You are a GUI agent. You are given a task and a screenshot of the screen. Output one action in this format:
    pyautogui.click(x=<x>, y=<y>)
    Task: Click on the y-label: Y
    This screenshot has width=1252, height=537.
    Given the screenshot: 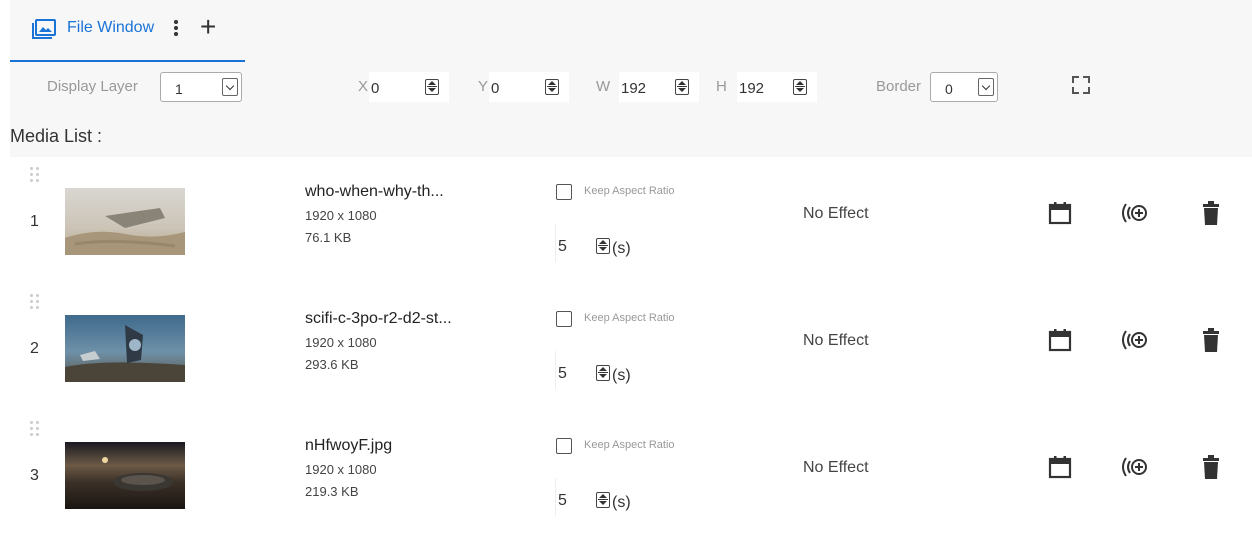 What is the action you would take?
    pyautogui.click(x=483, y=86)
    